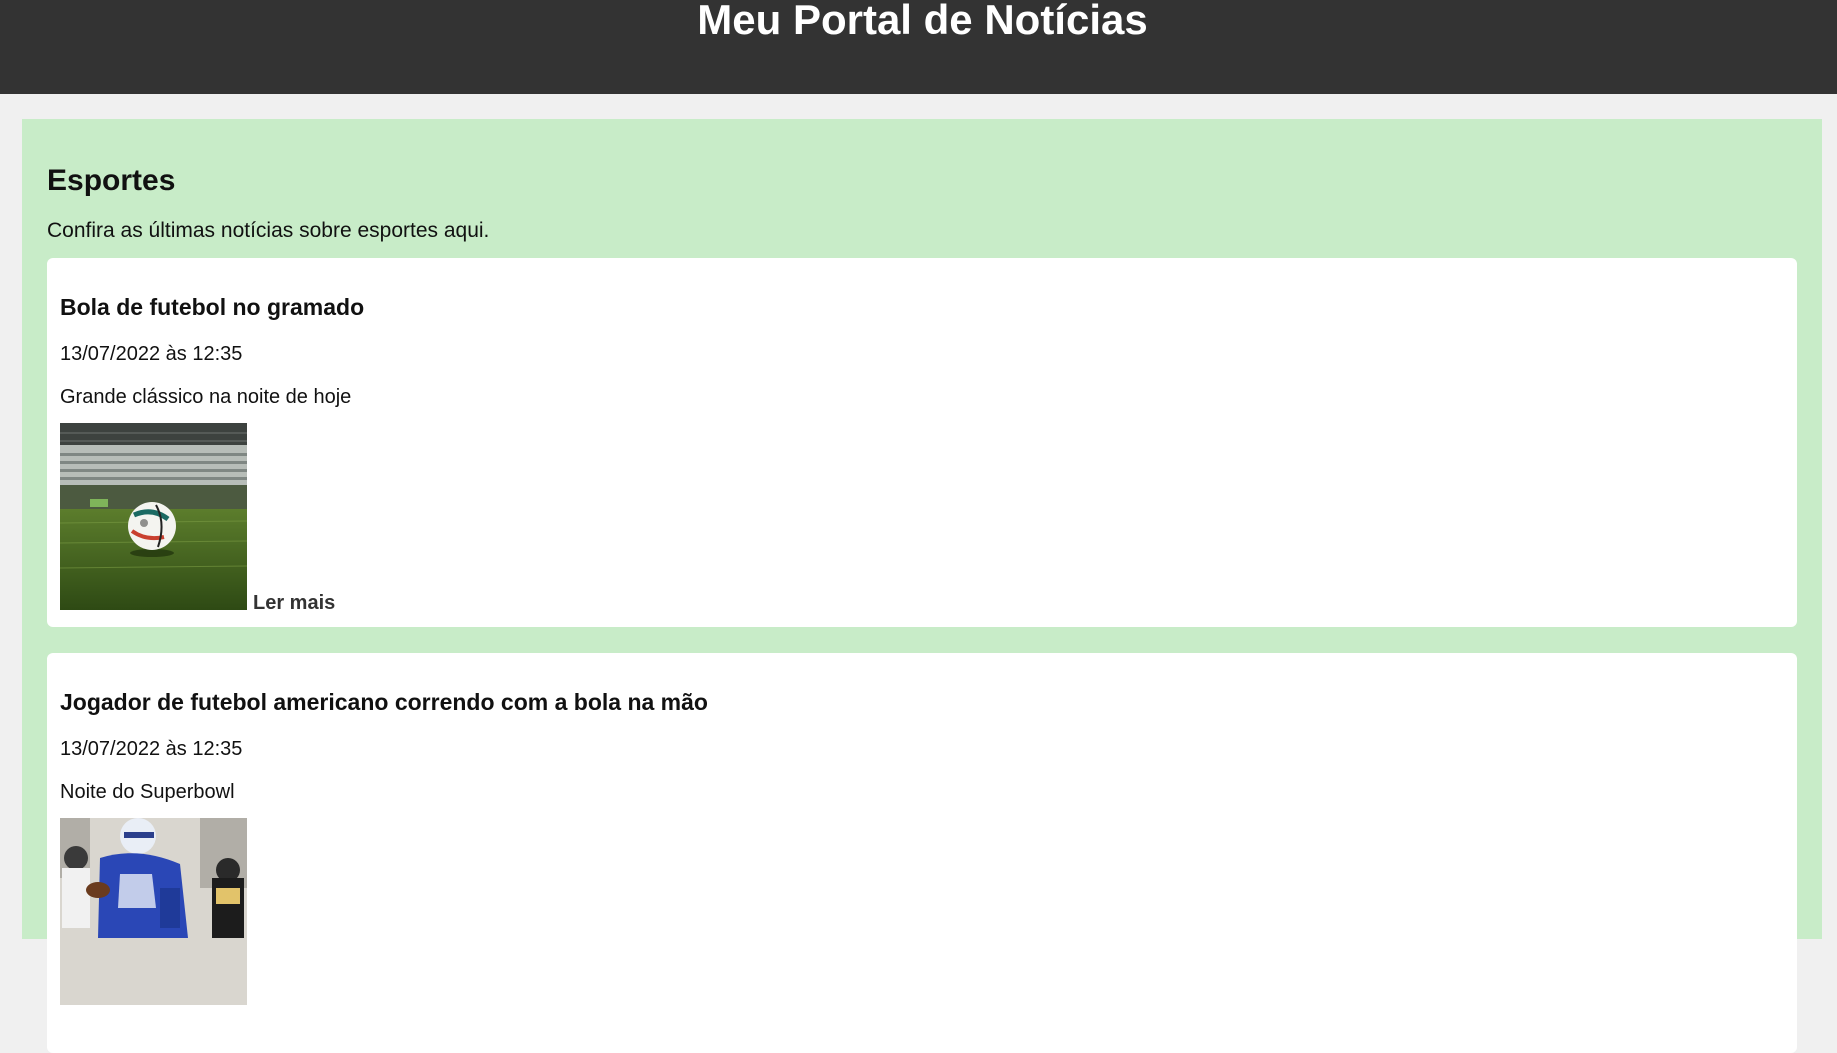  I want to click on soccer-ball-image, so click(153, 516).